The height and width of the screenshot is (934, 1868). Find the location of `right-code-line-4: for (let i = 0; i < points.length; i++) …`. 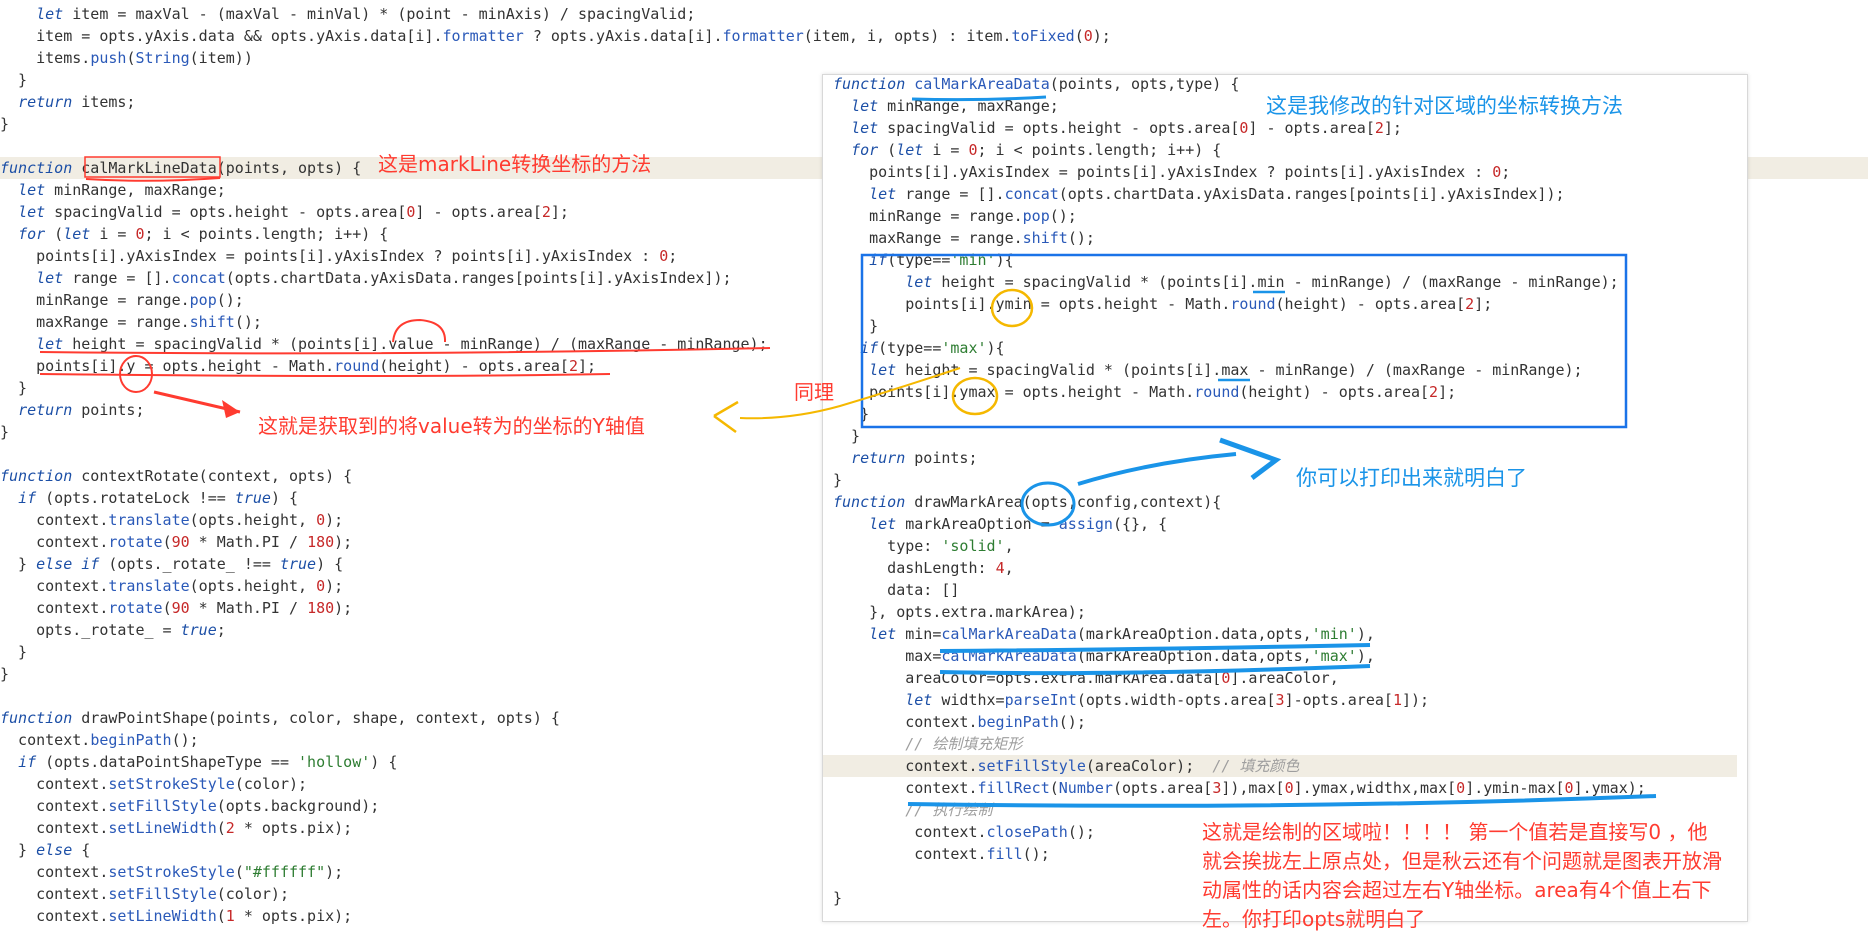

right-code-line-4: for (let i = 0; i < points.length; i++) … is located at coordinates (1036, 150).